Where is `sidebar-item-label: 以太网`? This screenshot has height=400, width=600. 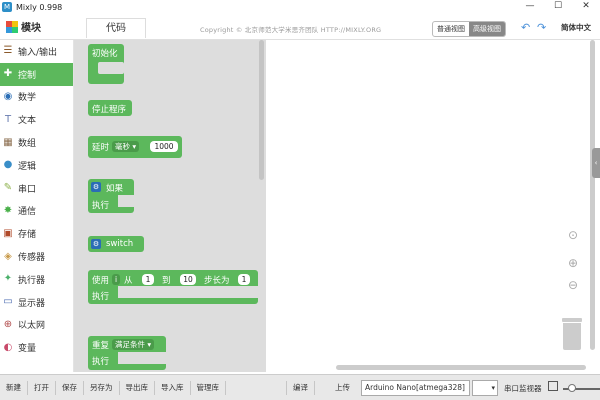 sidebar-item-label: 以太网 is located at coordinates (32, 326).